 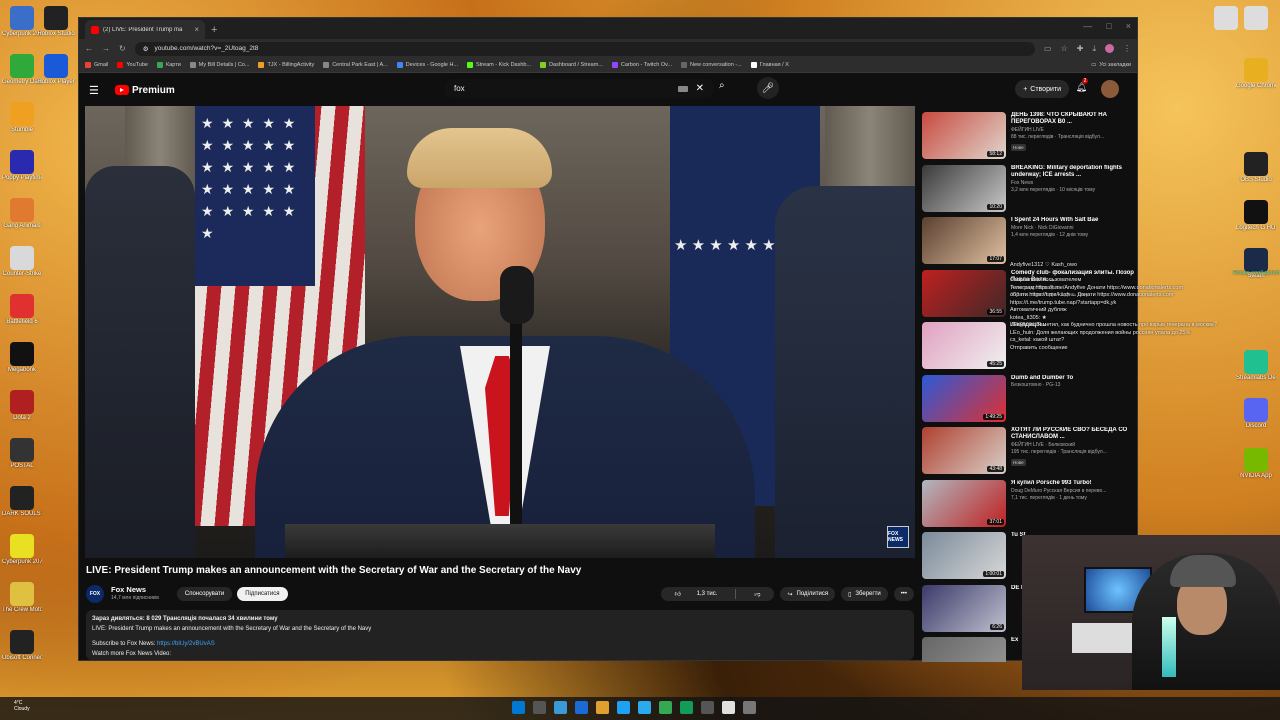 I want to click on tab-youtube: (2) LIVE: President Trump ma ×, so click(x=145, y=29).